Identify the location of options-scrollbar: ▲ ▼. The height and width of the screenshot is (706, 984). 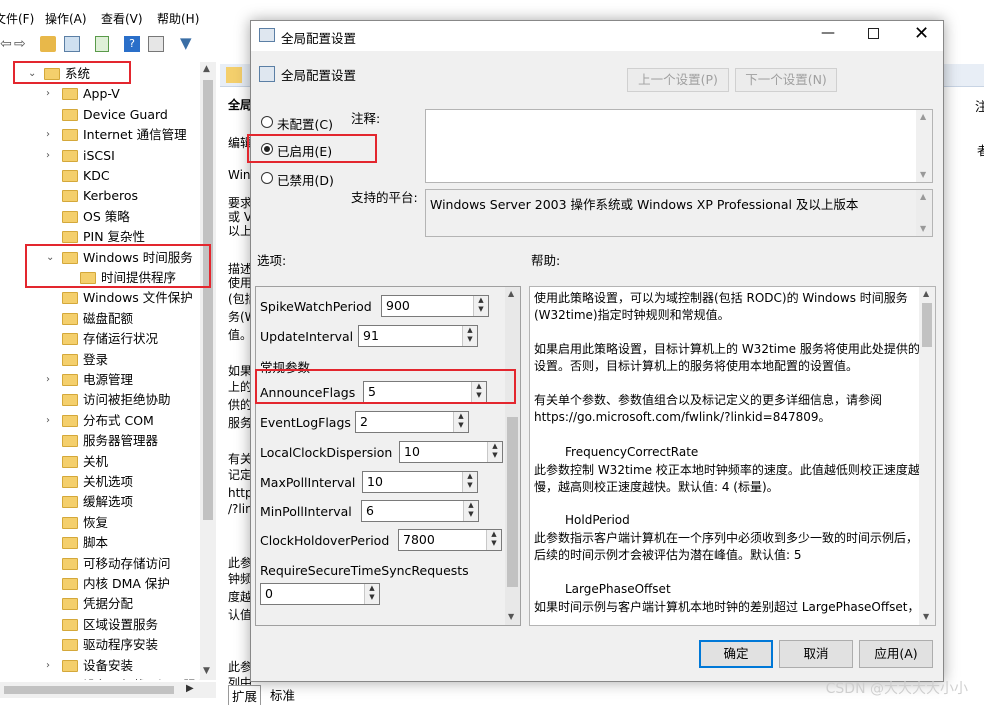
(512, 456).